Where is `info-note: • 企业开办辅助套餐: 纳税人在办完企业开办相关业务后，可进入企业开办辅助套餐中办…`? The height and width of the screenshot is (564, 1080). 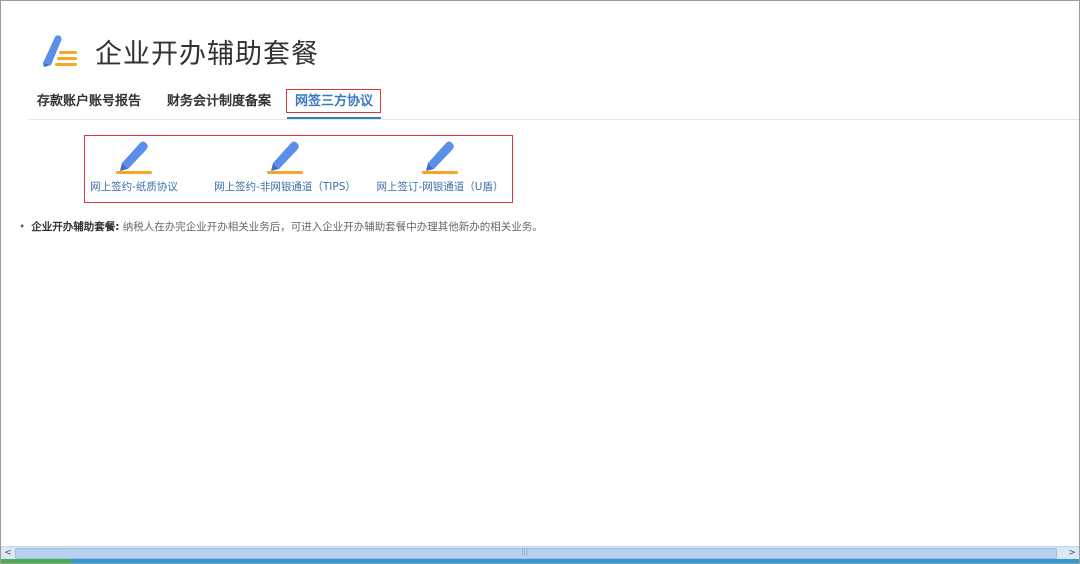 info-note: • 企业开办辅助套餐: 纳税人在办完企业开办相关业务后，可进入企业开办辅助套餐中办… is located at coordinates (281, 226).